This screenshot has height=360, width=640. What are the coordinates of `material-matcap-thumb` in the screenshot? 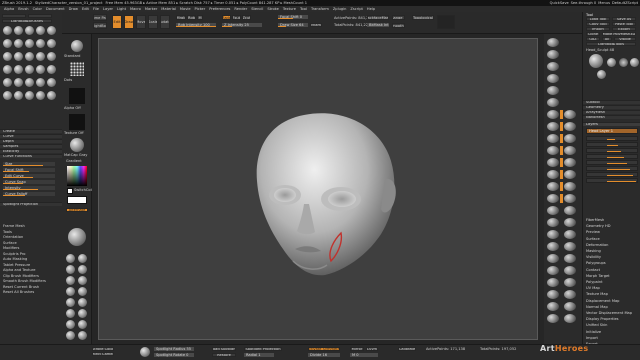 It's located at (77, 145).